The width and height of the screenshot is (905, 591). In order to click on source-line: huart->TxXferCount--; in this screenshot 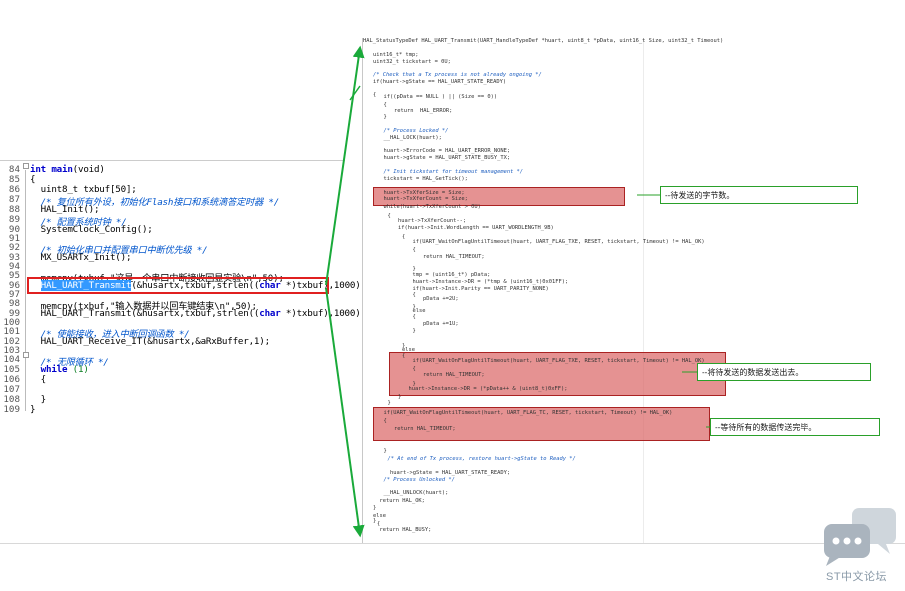, I will do `click(426, 221)`.